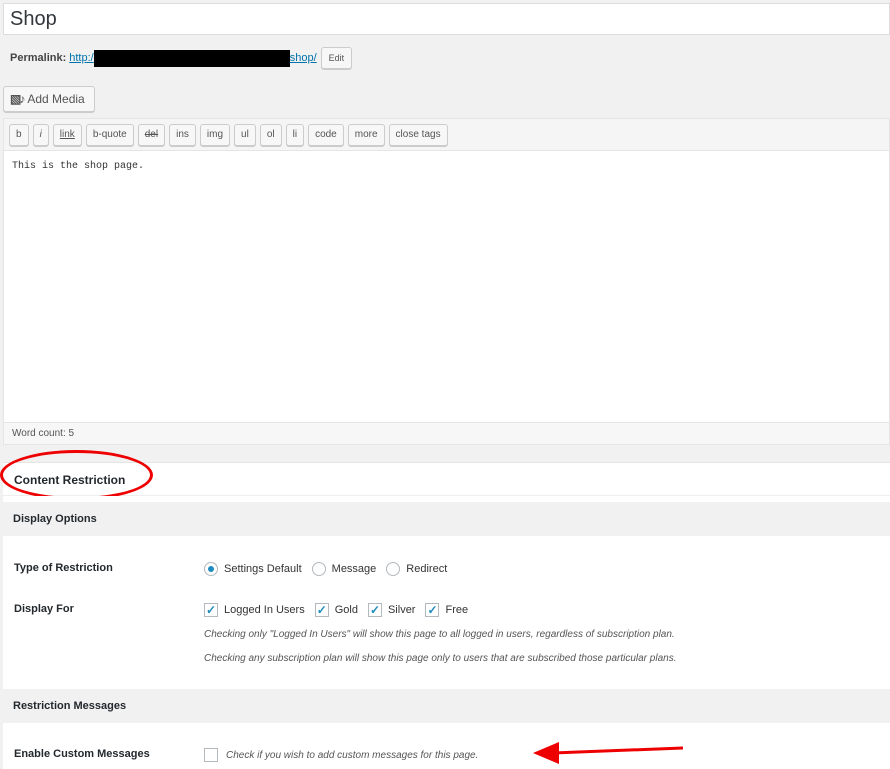 The image size is (890, 769). I want to click on permalink-url-start: http:/, so click(81, 58).